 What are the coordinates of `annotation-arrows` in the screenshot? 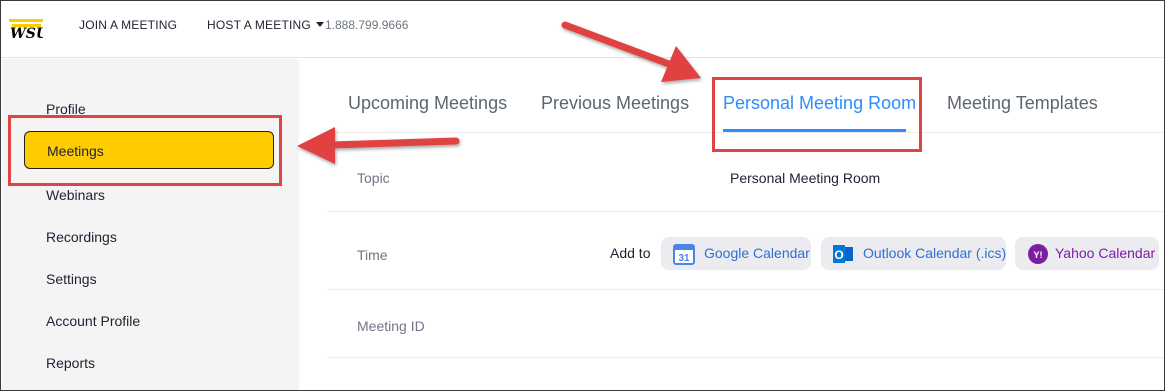 It's located at (499, 92).